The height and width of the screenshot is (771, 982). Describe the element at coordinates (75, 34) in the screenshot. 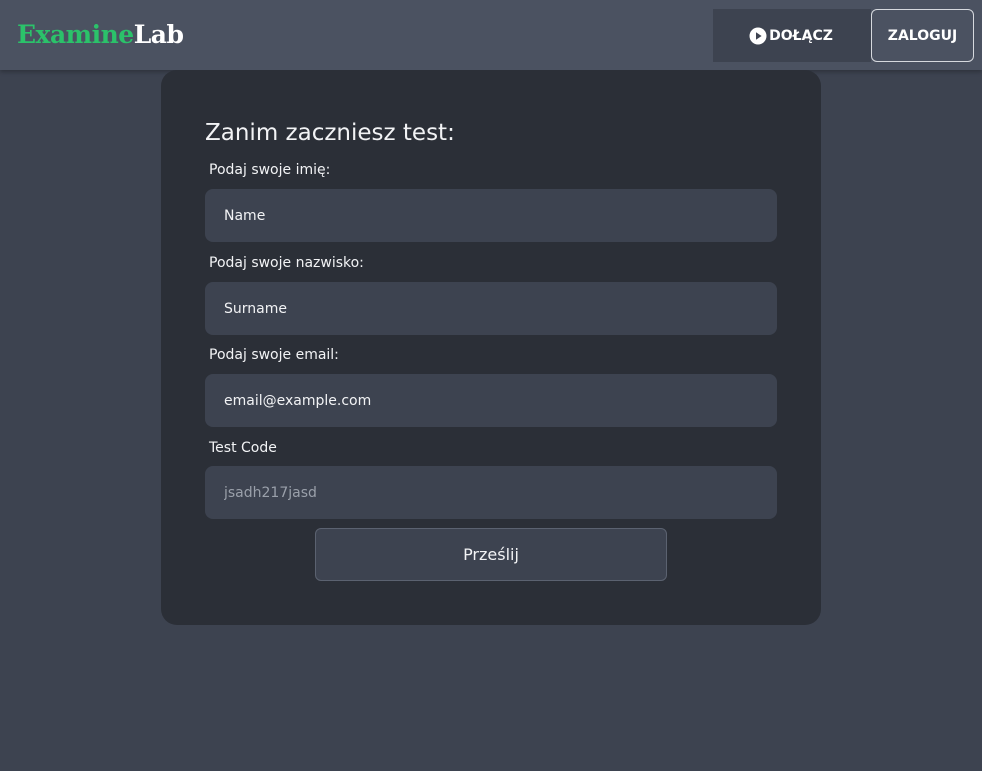

I see `brand-logo-part1: Examine` at that location.